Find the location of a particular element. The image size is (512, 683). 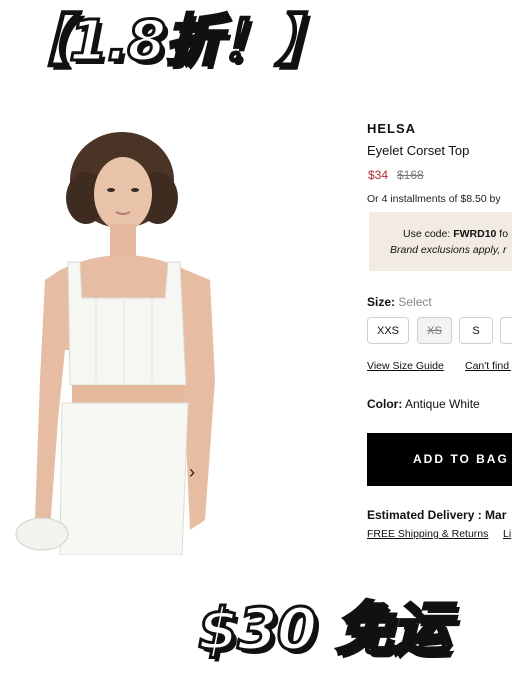

sale-price: $34 is located at coordinates (378, 175).